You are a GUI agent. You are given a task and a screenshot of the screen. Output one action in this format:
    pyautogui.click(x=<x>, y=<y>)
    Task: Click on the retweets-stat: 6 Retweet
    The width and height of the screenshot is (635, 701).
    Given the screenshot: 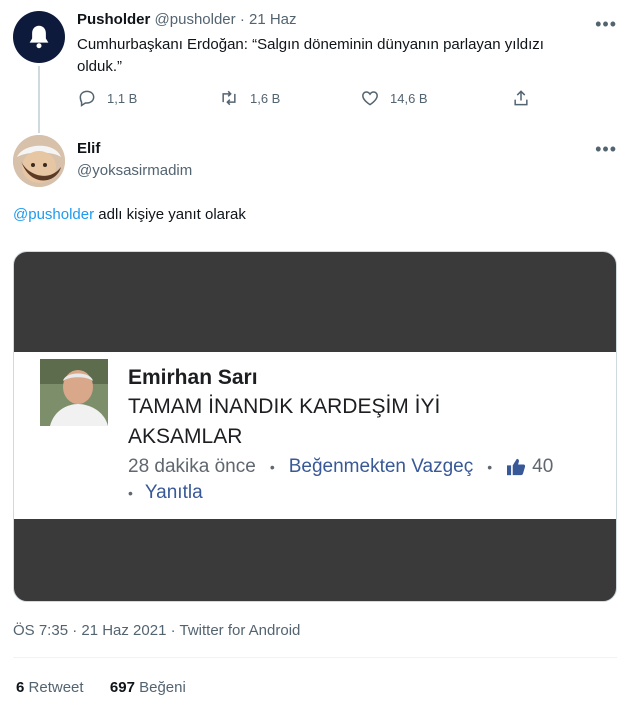 What is the action you would take?
    pyautogui.click(x=50, y=687)
    